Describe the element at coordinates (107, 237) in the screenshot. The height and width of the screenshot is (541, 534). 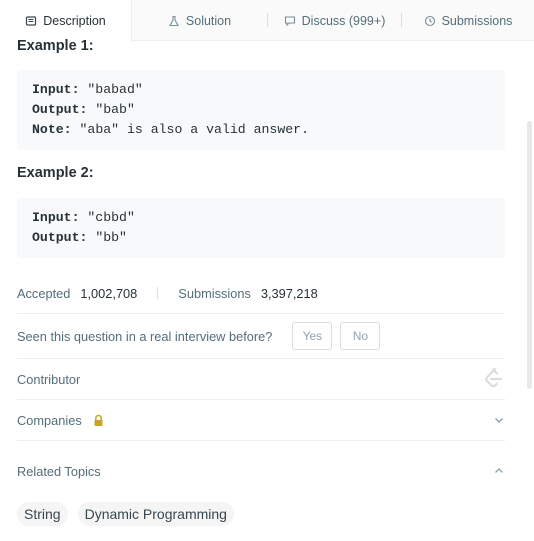
I see `example-2-output-value: "bb"` at that location.